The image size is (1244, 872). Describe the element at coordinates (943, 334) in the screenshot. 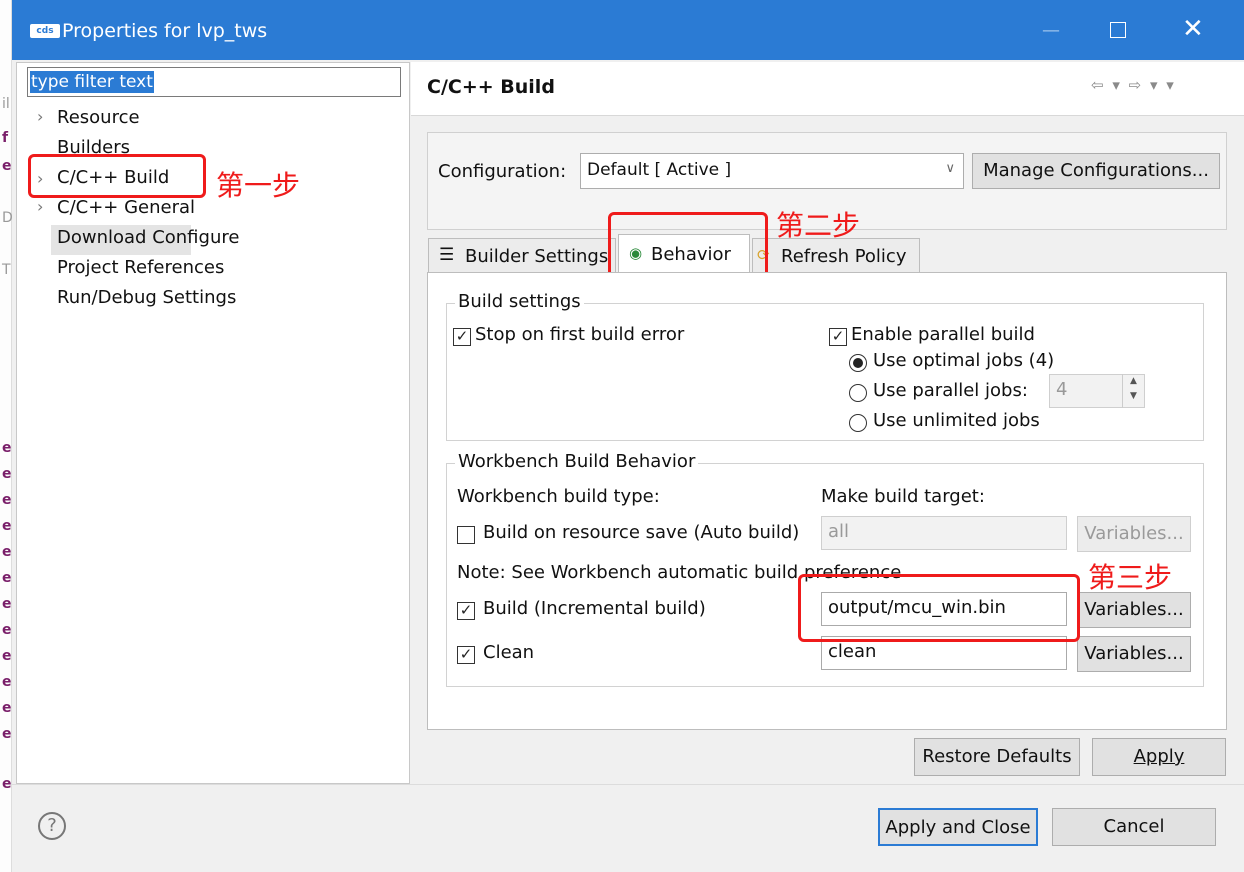

I see `parallel-build-label: Enable parallel build` at that location.